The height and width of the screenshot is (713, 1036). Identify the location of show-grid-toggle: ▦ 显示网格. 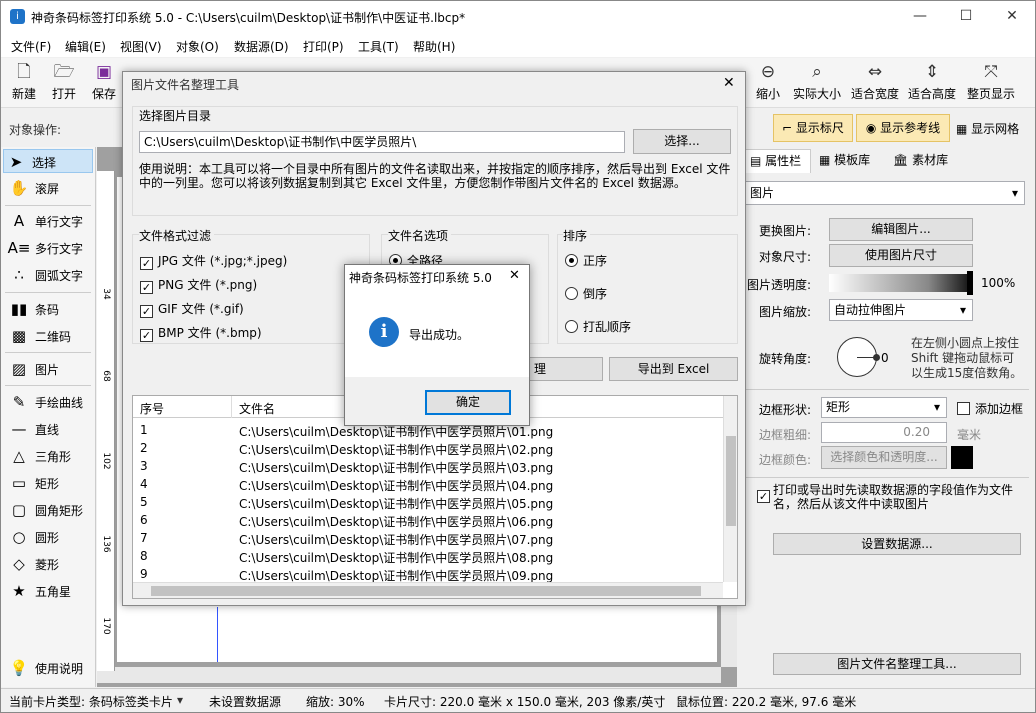
(987, 128).